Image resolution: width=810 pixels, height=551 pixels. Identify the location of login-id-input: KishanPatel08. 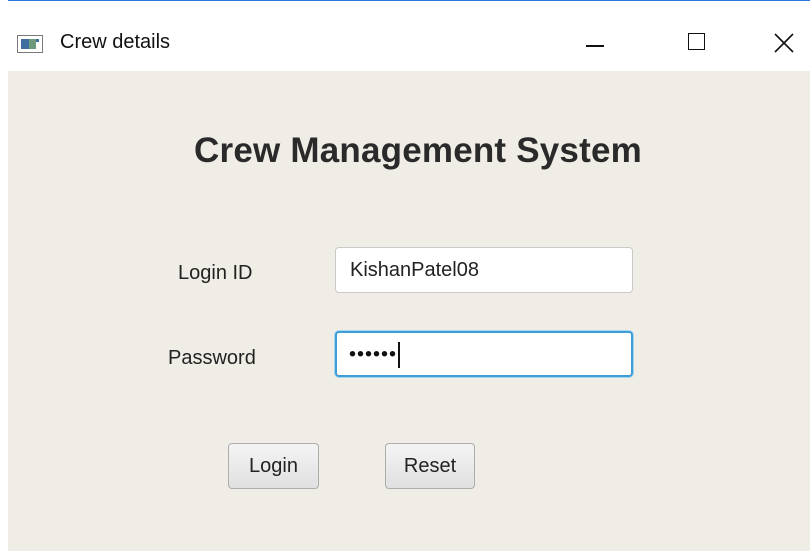
(484, 270).